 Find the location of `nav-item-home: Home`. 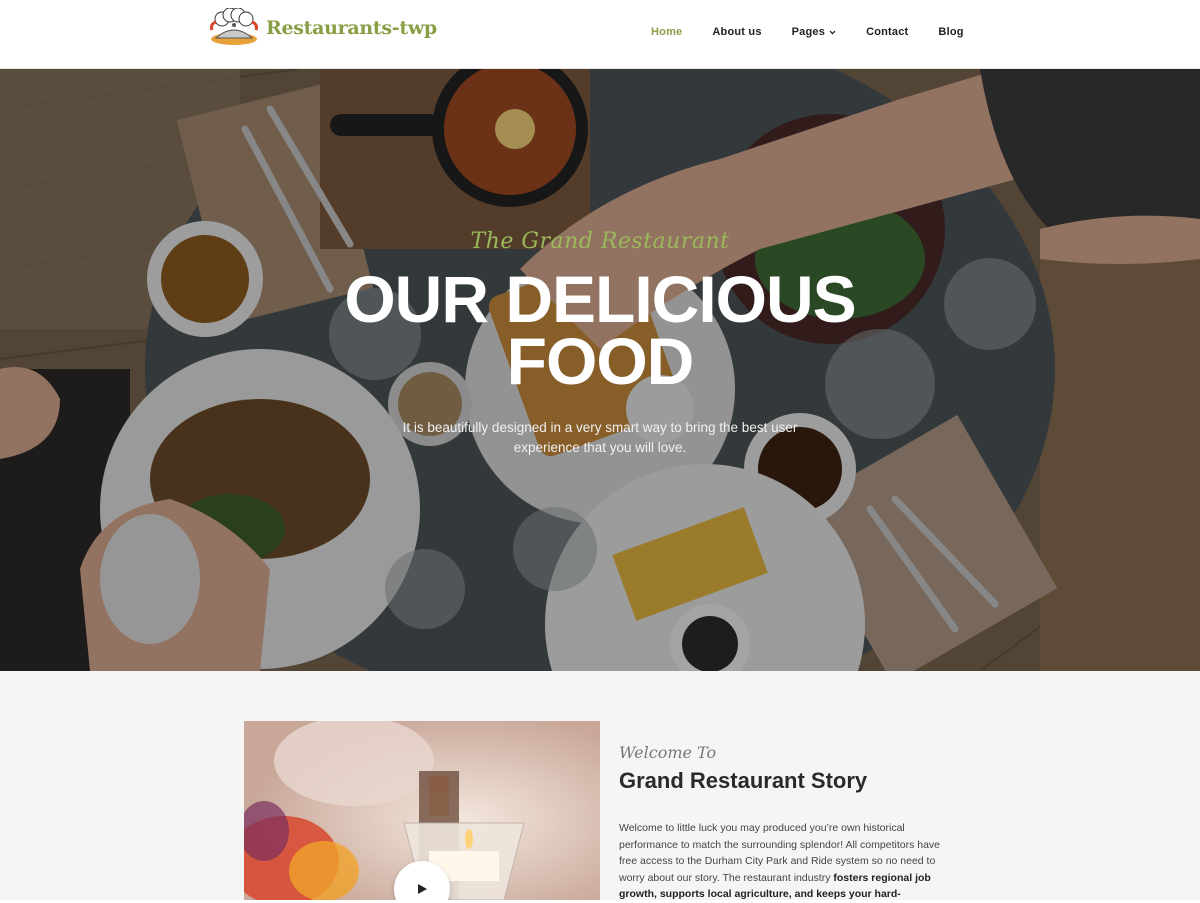

nav-item-home: Home is located at coordinates (666, 32).